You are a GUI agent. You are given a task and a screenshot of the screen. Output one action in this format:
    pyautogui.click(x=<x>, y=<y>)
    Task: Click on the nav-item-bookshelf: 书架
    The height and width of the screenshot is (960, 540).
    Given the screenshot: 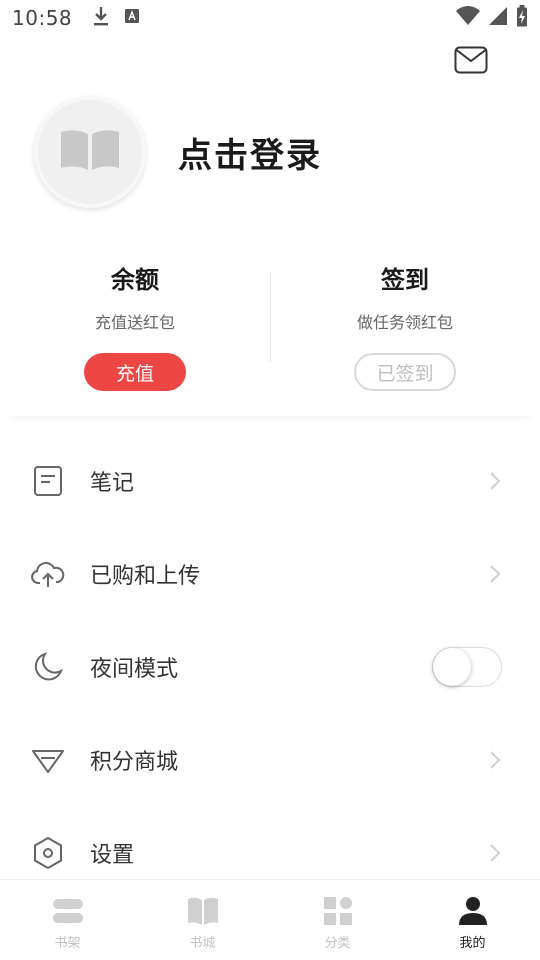 What is the action you would take?
    pyautogui.click(x=67, y=920)
    